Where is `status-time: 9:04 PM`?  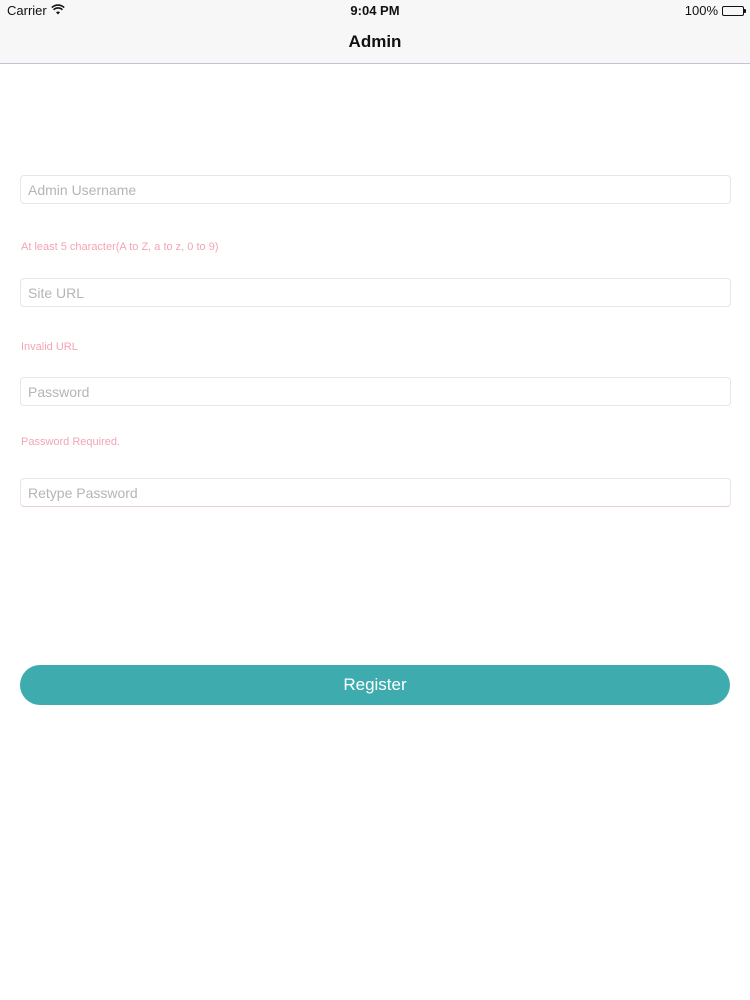 status-time: 9:04 PM is located at coordinates (375, 10).